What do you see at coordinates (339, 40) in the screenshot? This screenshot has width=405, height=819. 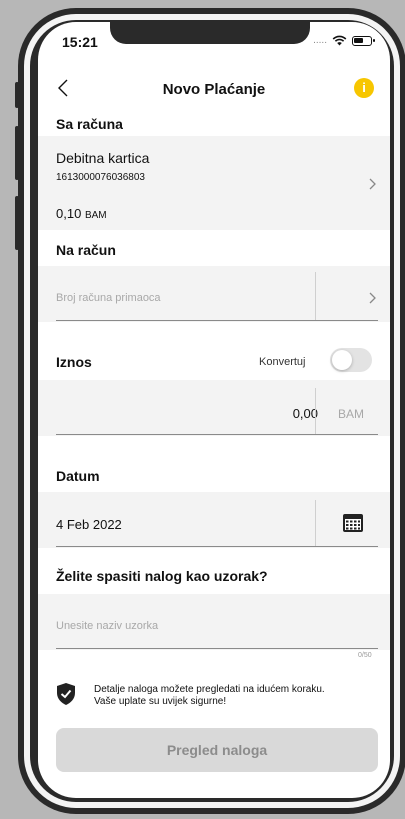 I see `wifi-icon` at bounding box center [339, 40].